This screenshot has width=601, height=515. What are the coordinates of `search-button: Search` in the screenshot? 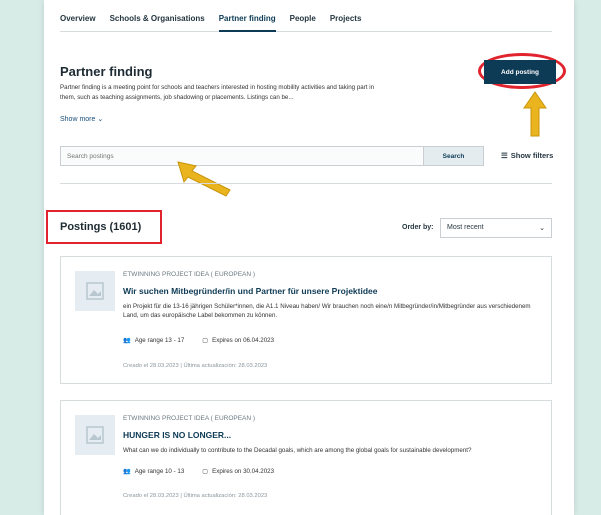 It's located at (453, 156).